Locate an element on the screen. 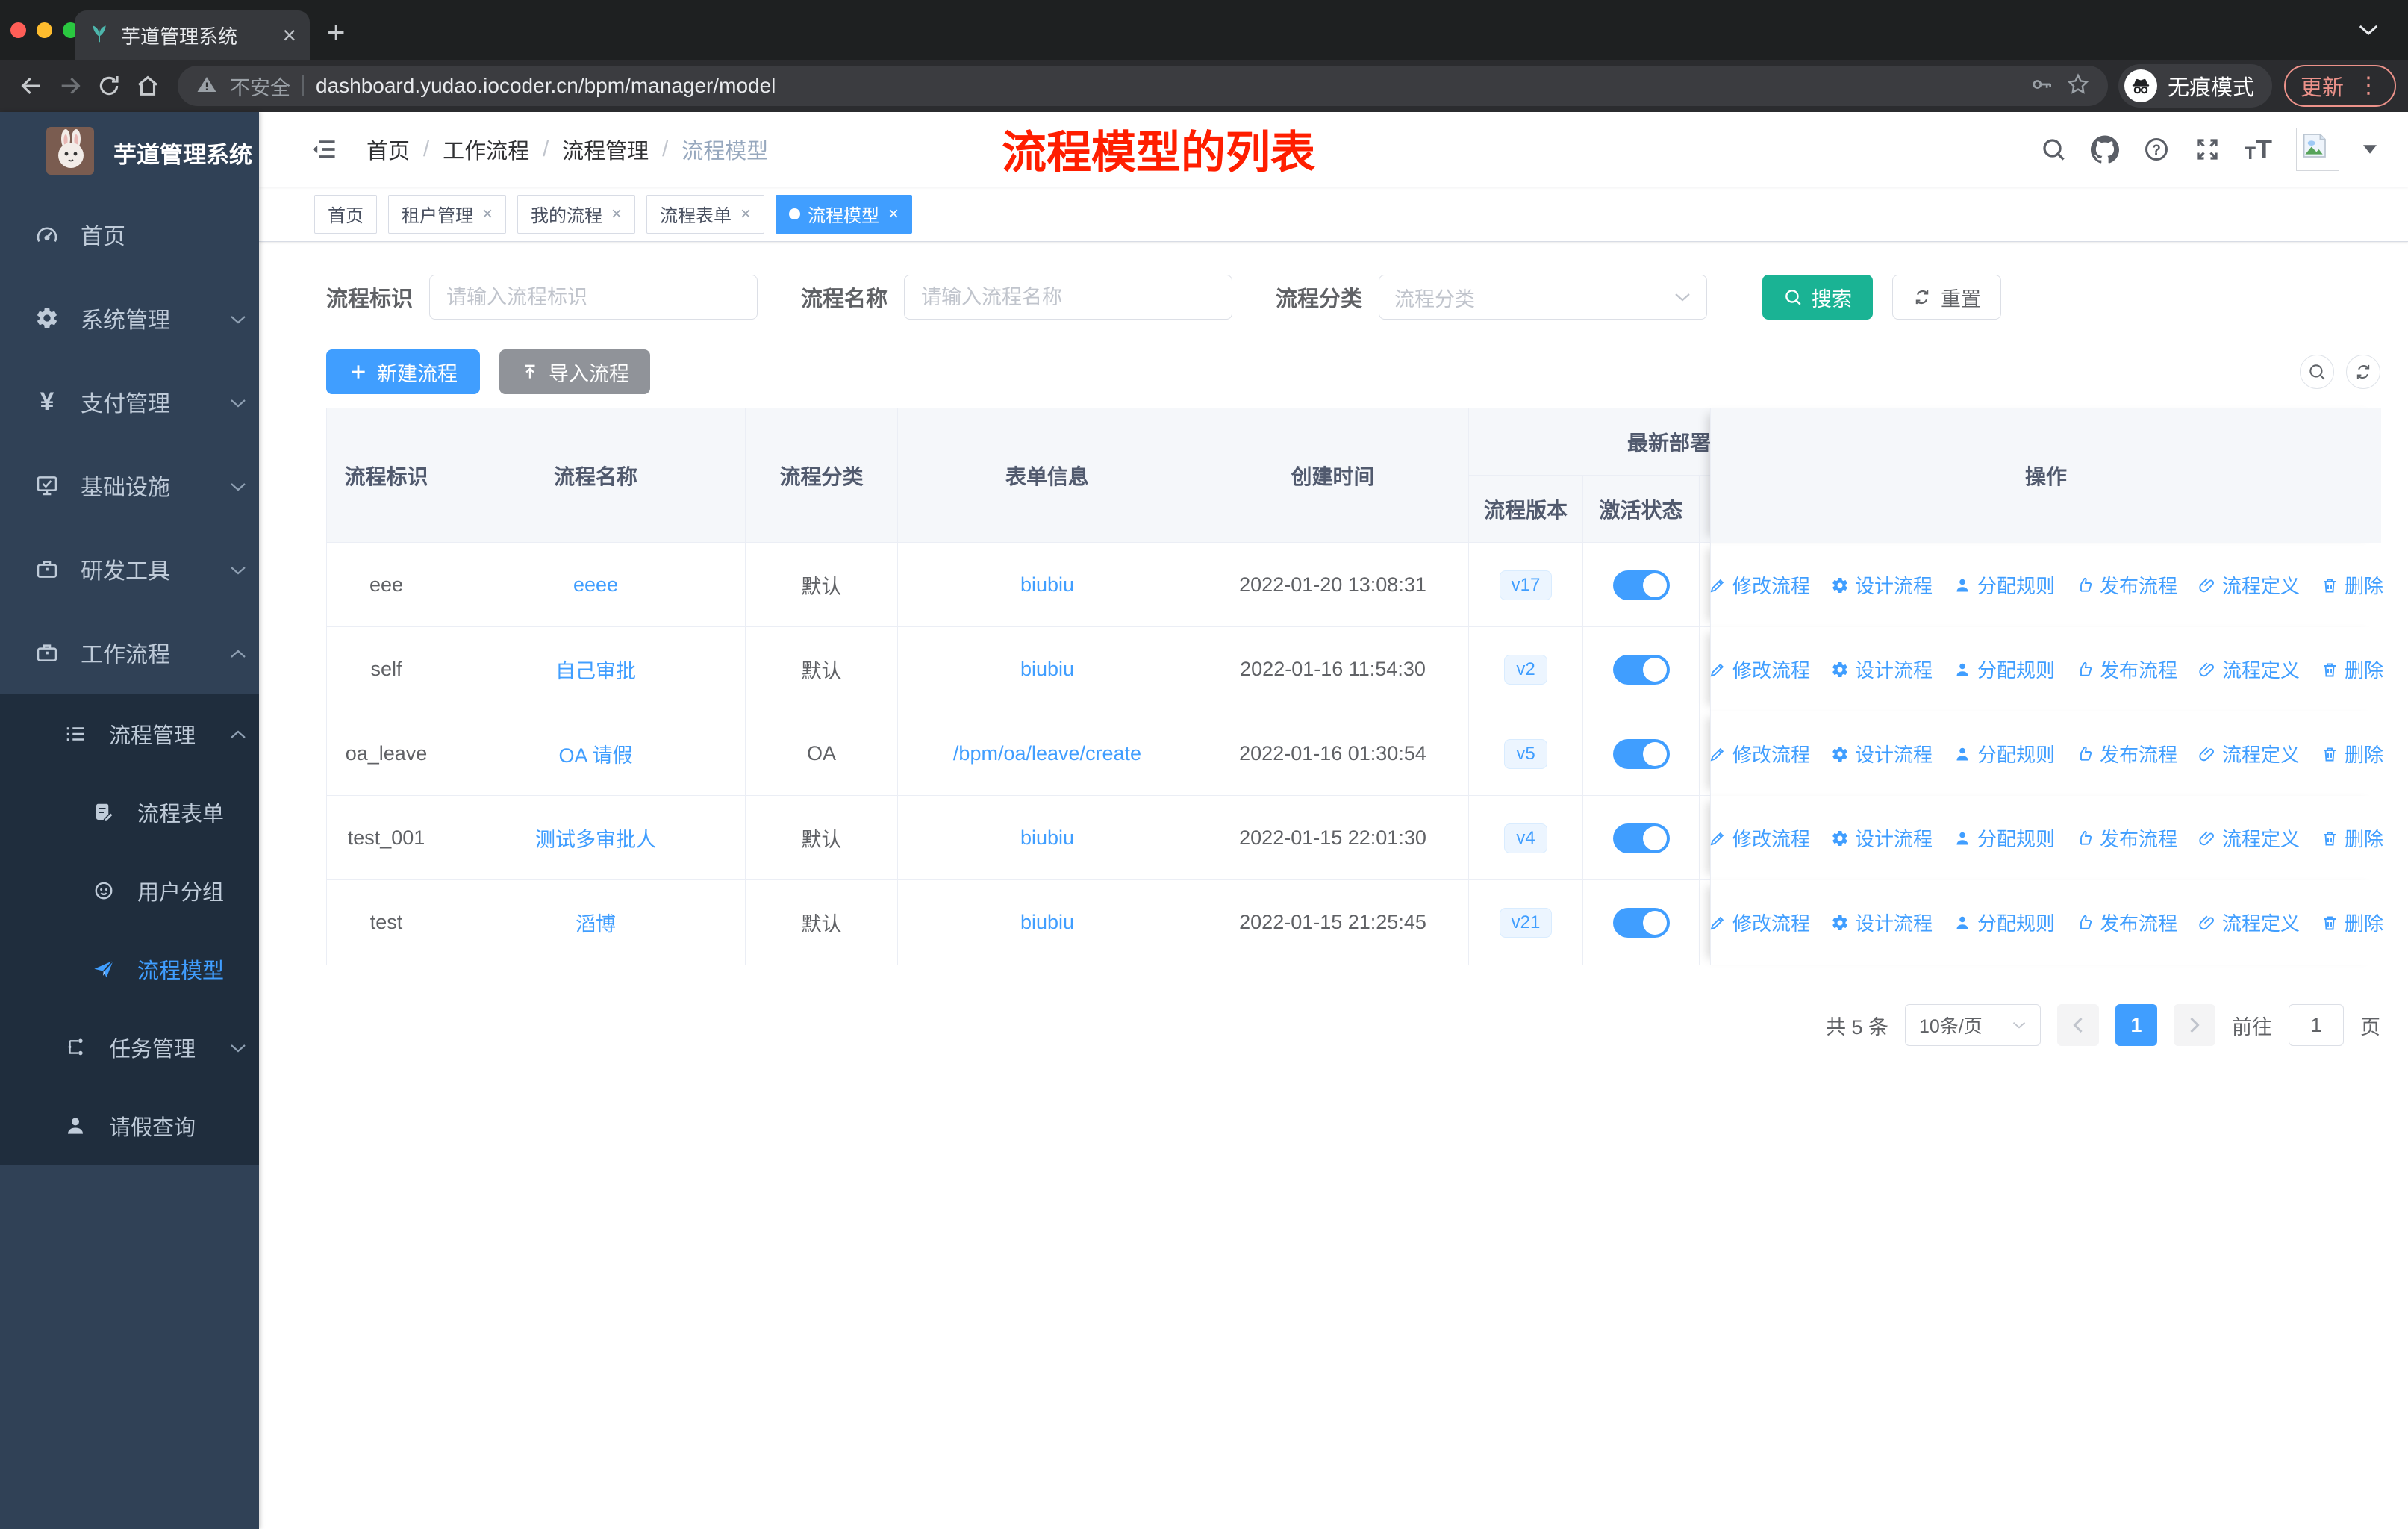  process-name-input is located at coordinates (1068, 297).